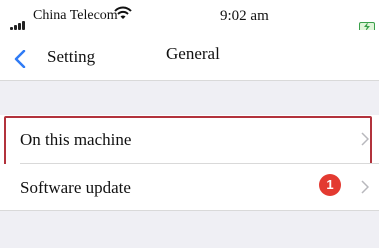  What do you see at coordinates (20, 25) in the screenshot?
I see `signal-bars-icon` at bounding box center [20, 25].